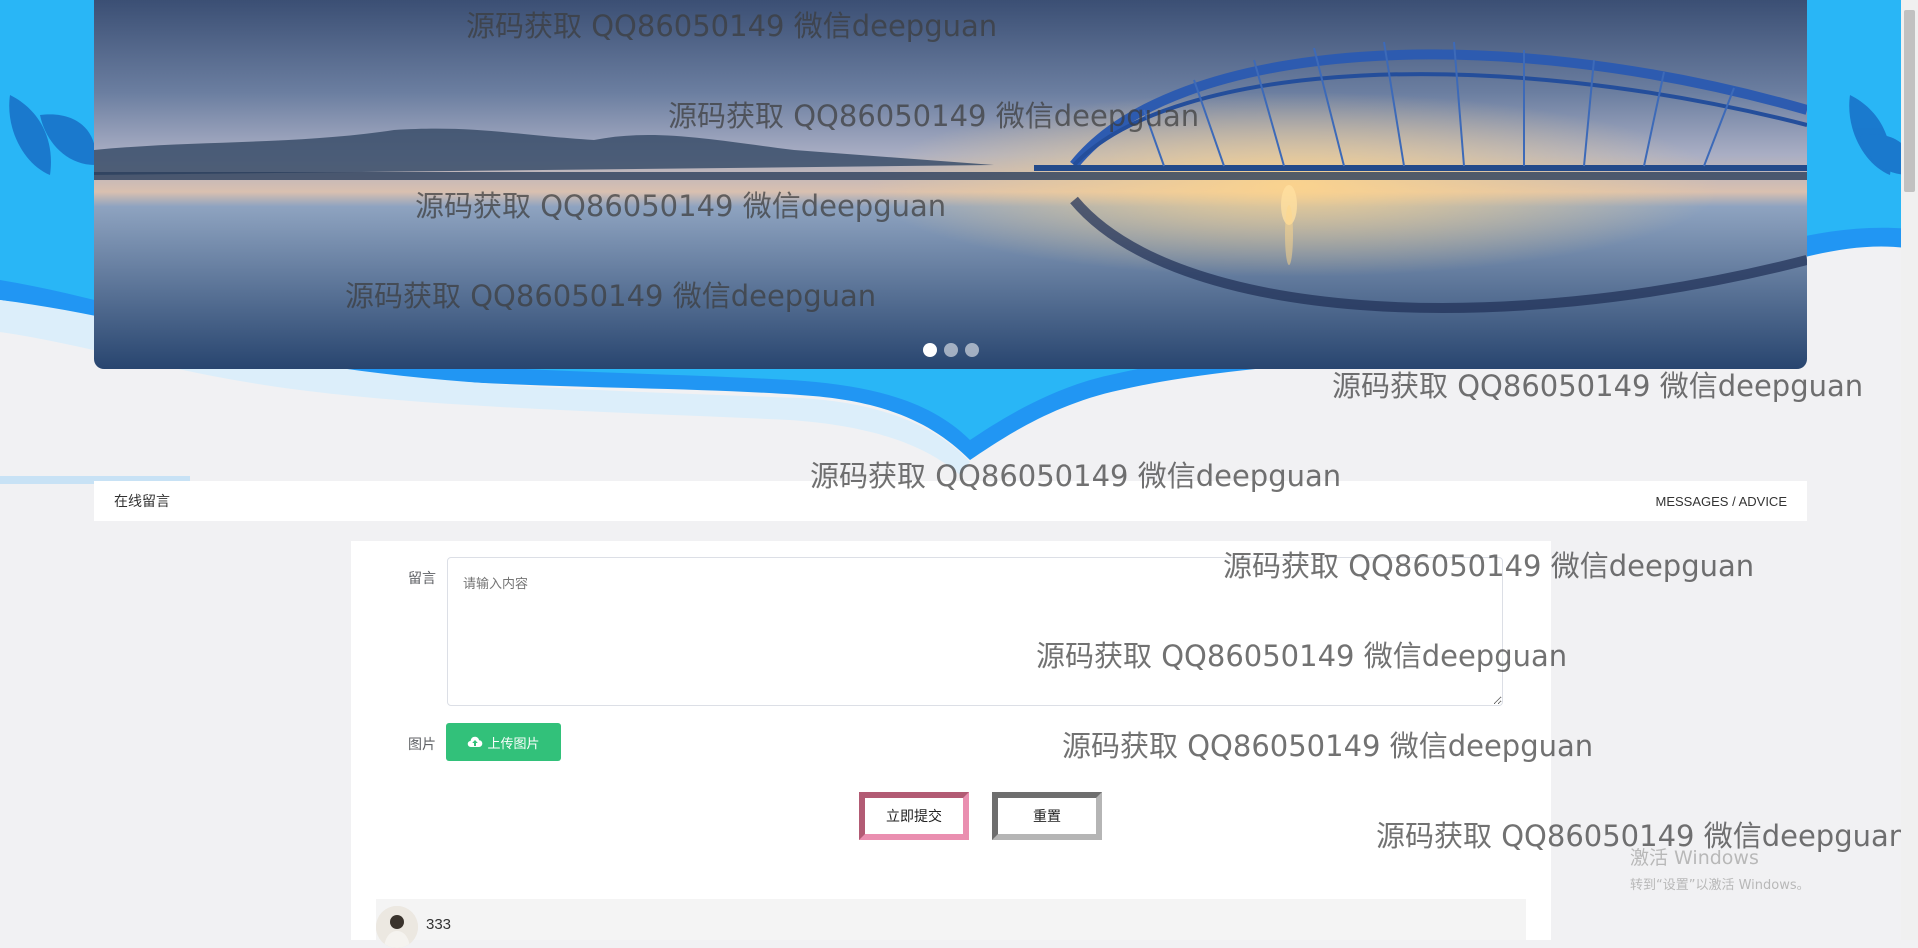 Image resolution: width=1918 pixels, height=948 pixels. I want to click on carousel-indicators, so click(950, 350).